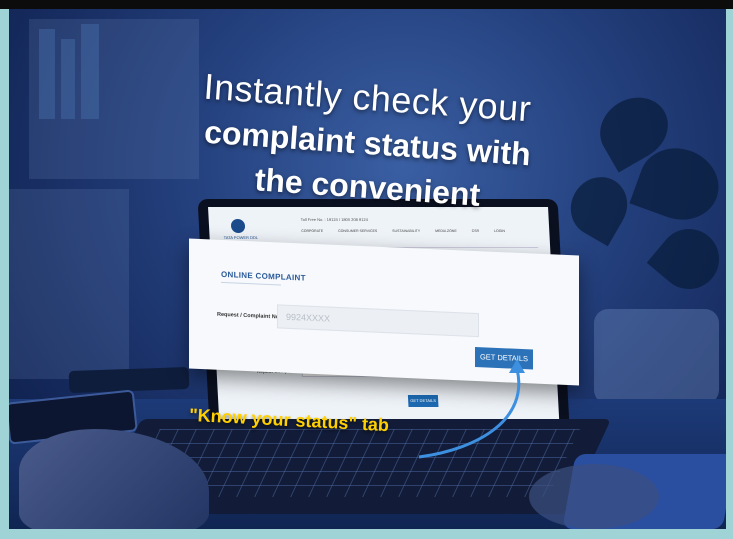  Describe the element at coordinates (366, 4) in the screenshot. I see `top-bar` at that location.